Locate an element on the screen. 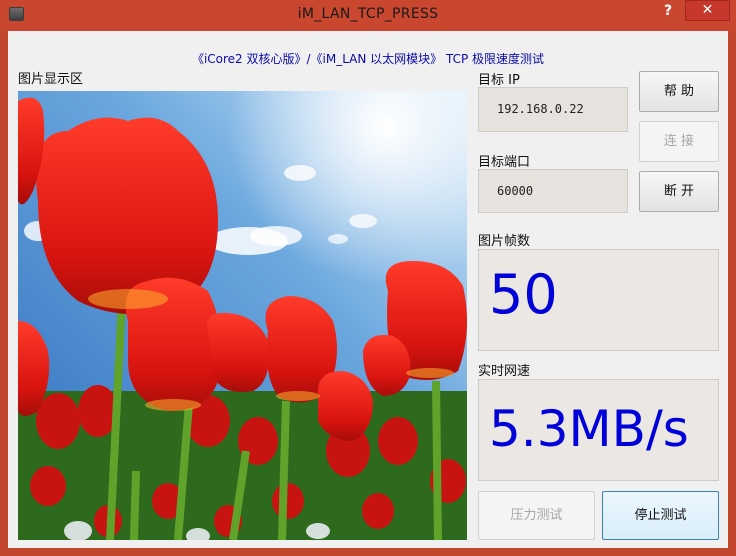 This screenshot has height=556, width=736. target-port-label: 目标端口 is located at coordinates (504, 162).